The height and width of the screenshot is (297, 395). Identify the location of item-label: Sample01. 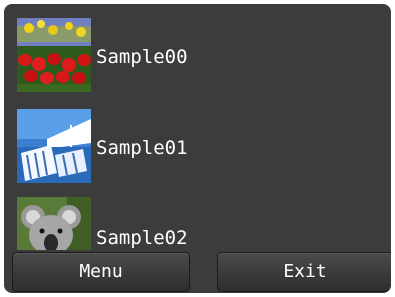
(142, 148).